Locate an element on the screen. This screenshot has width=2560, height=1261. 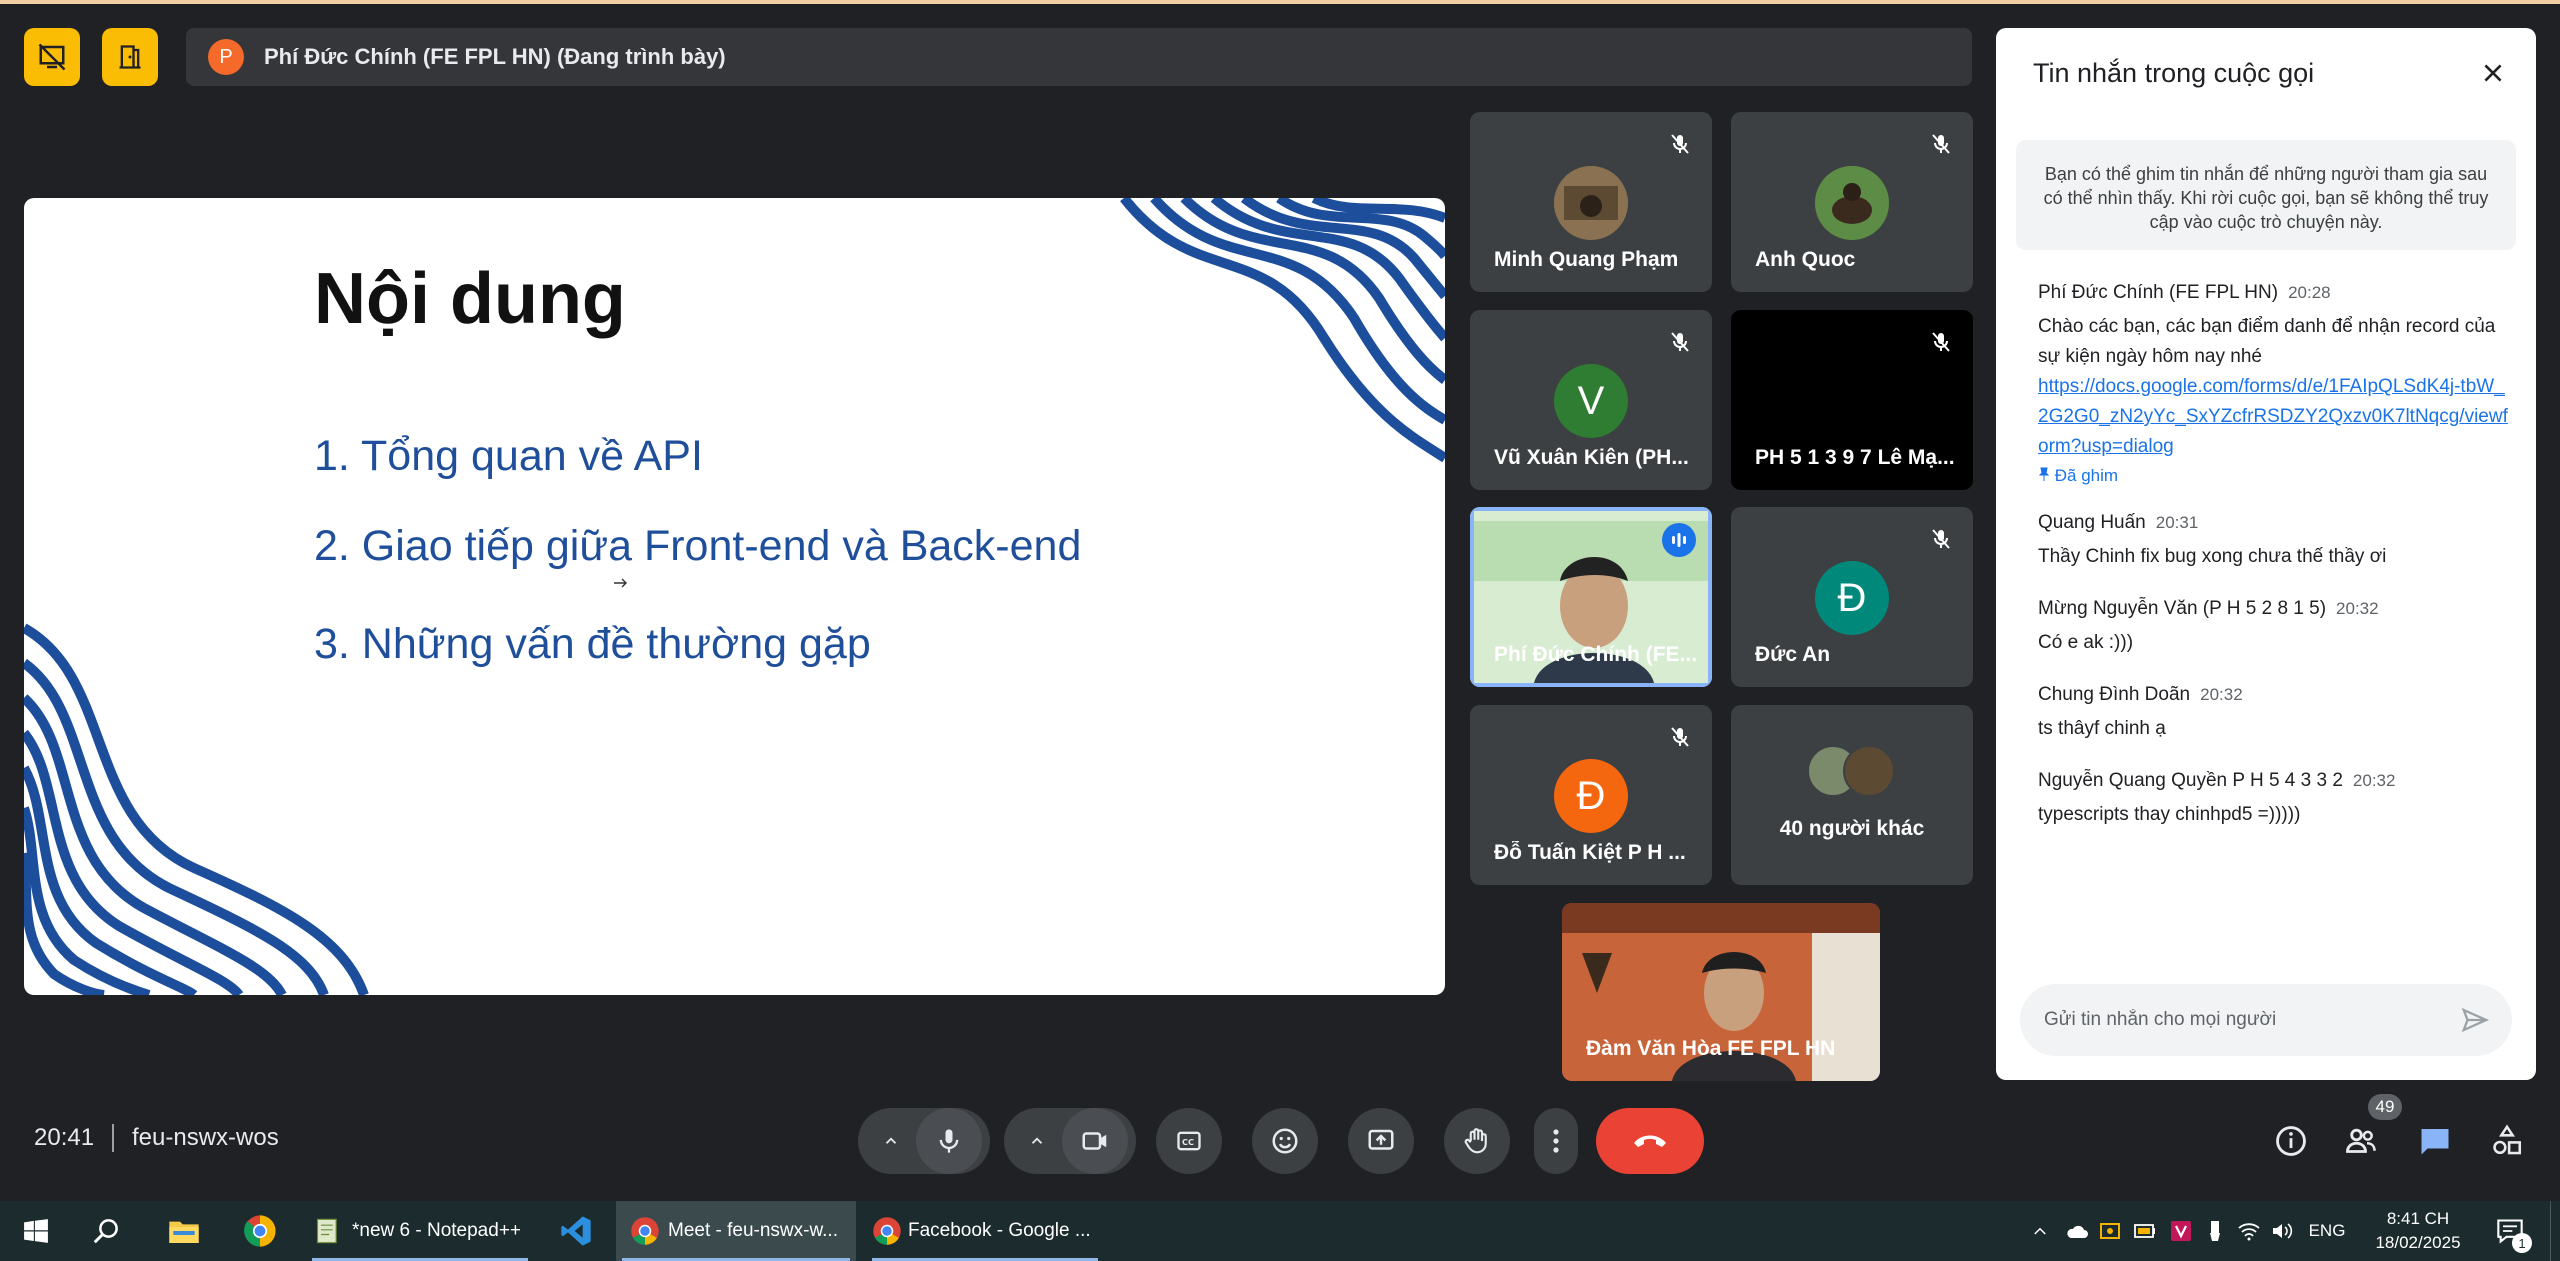
vscode-button is located at coordinates (576, 1231).